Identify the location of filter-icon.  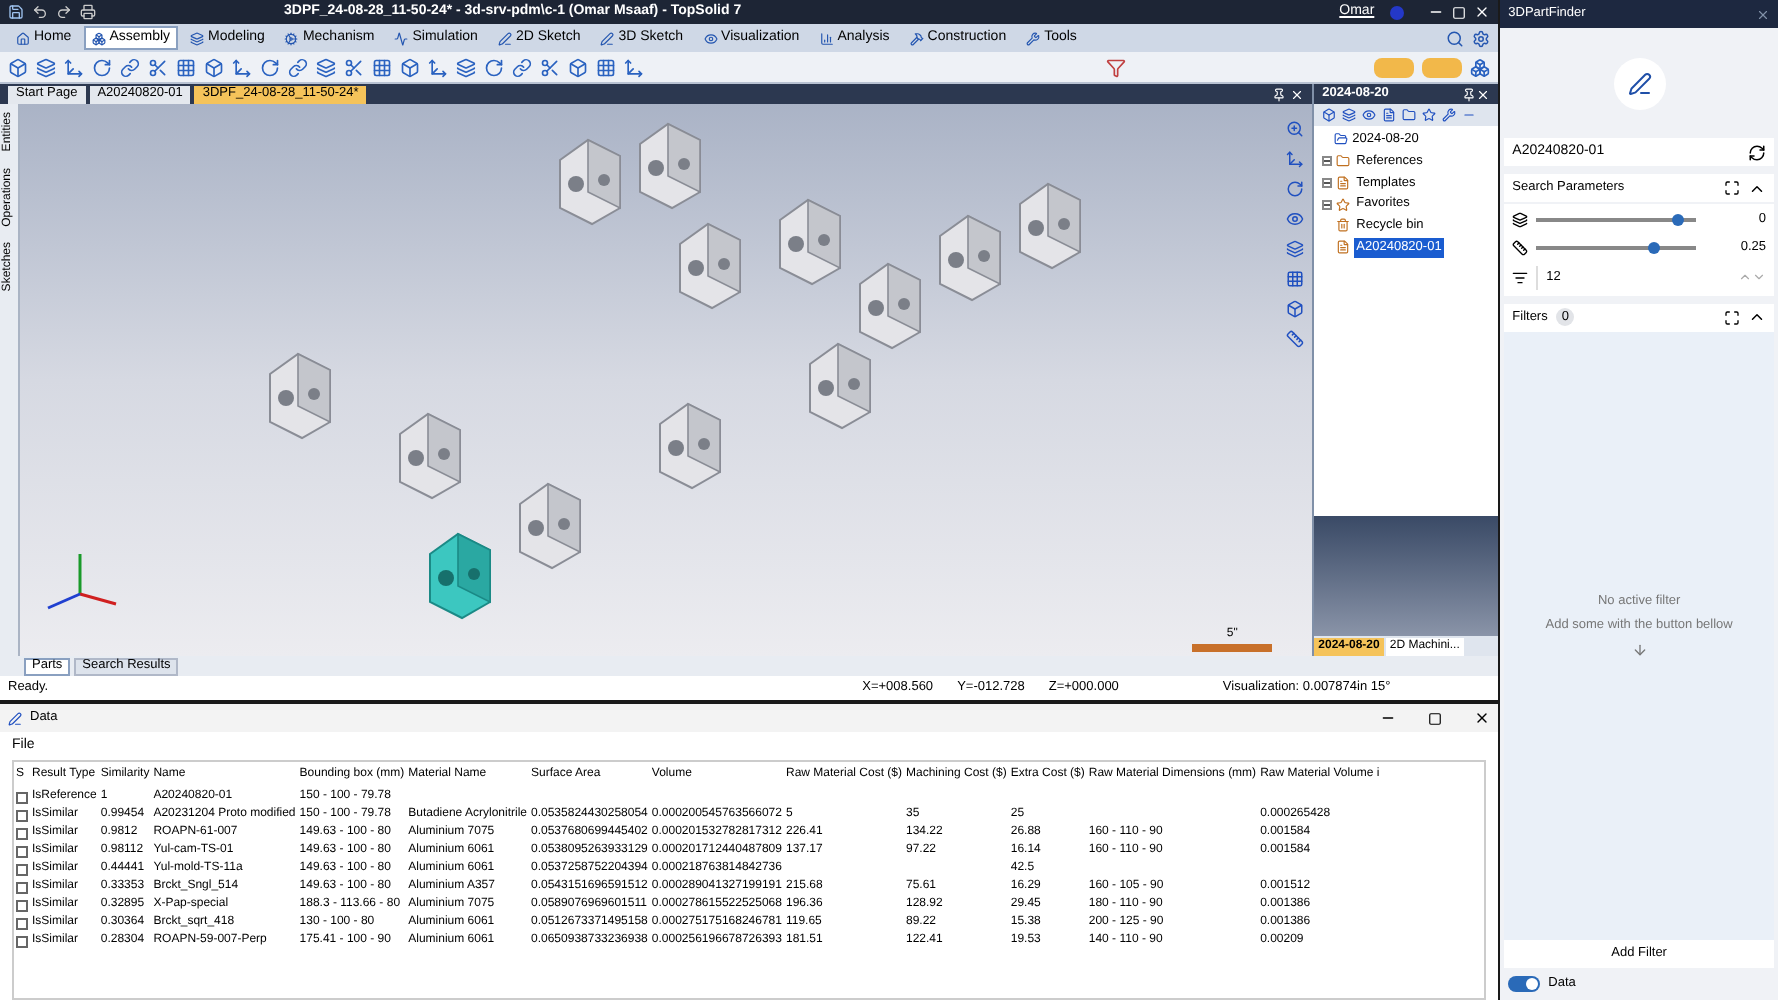
(1116, 67).